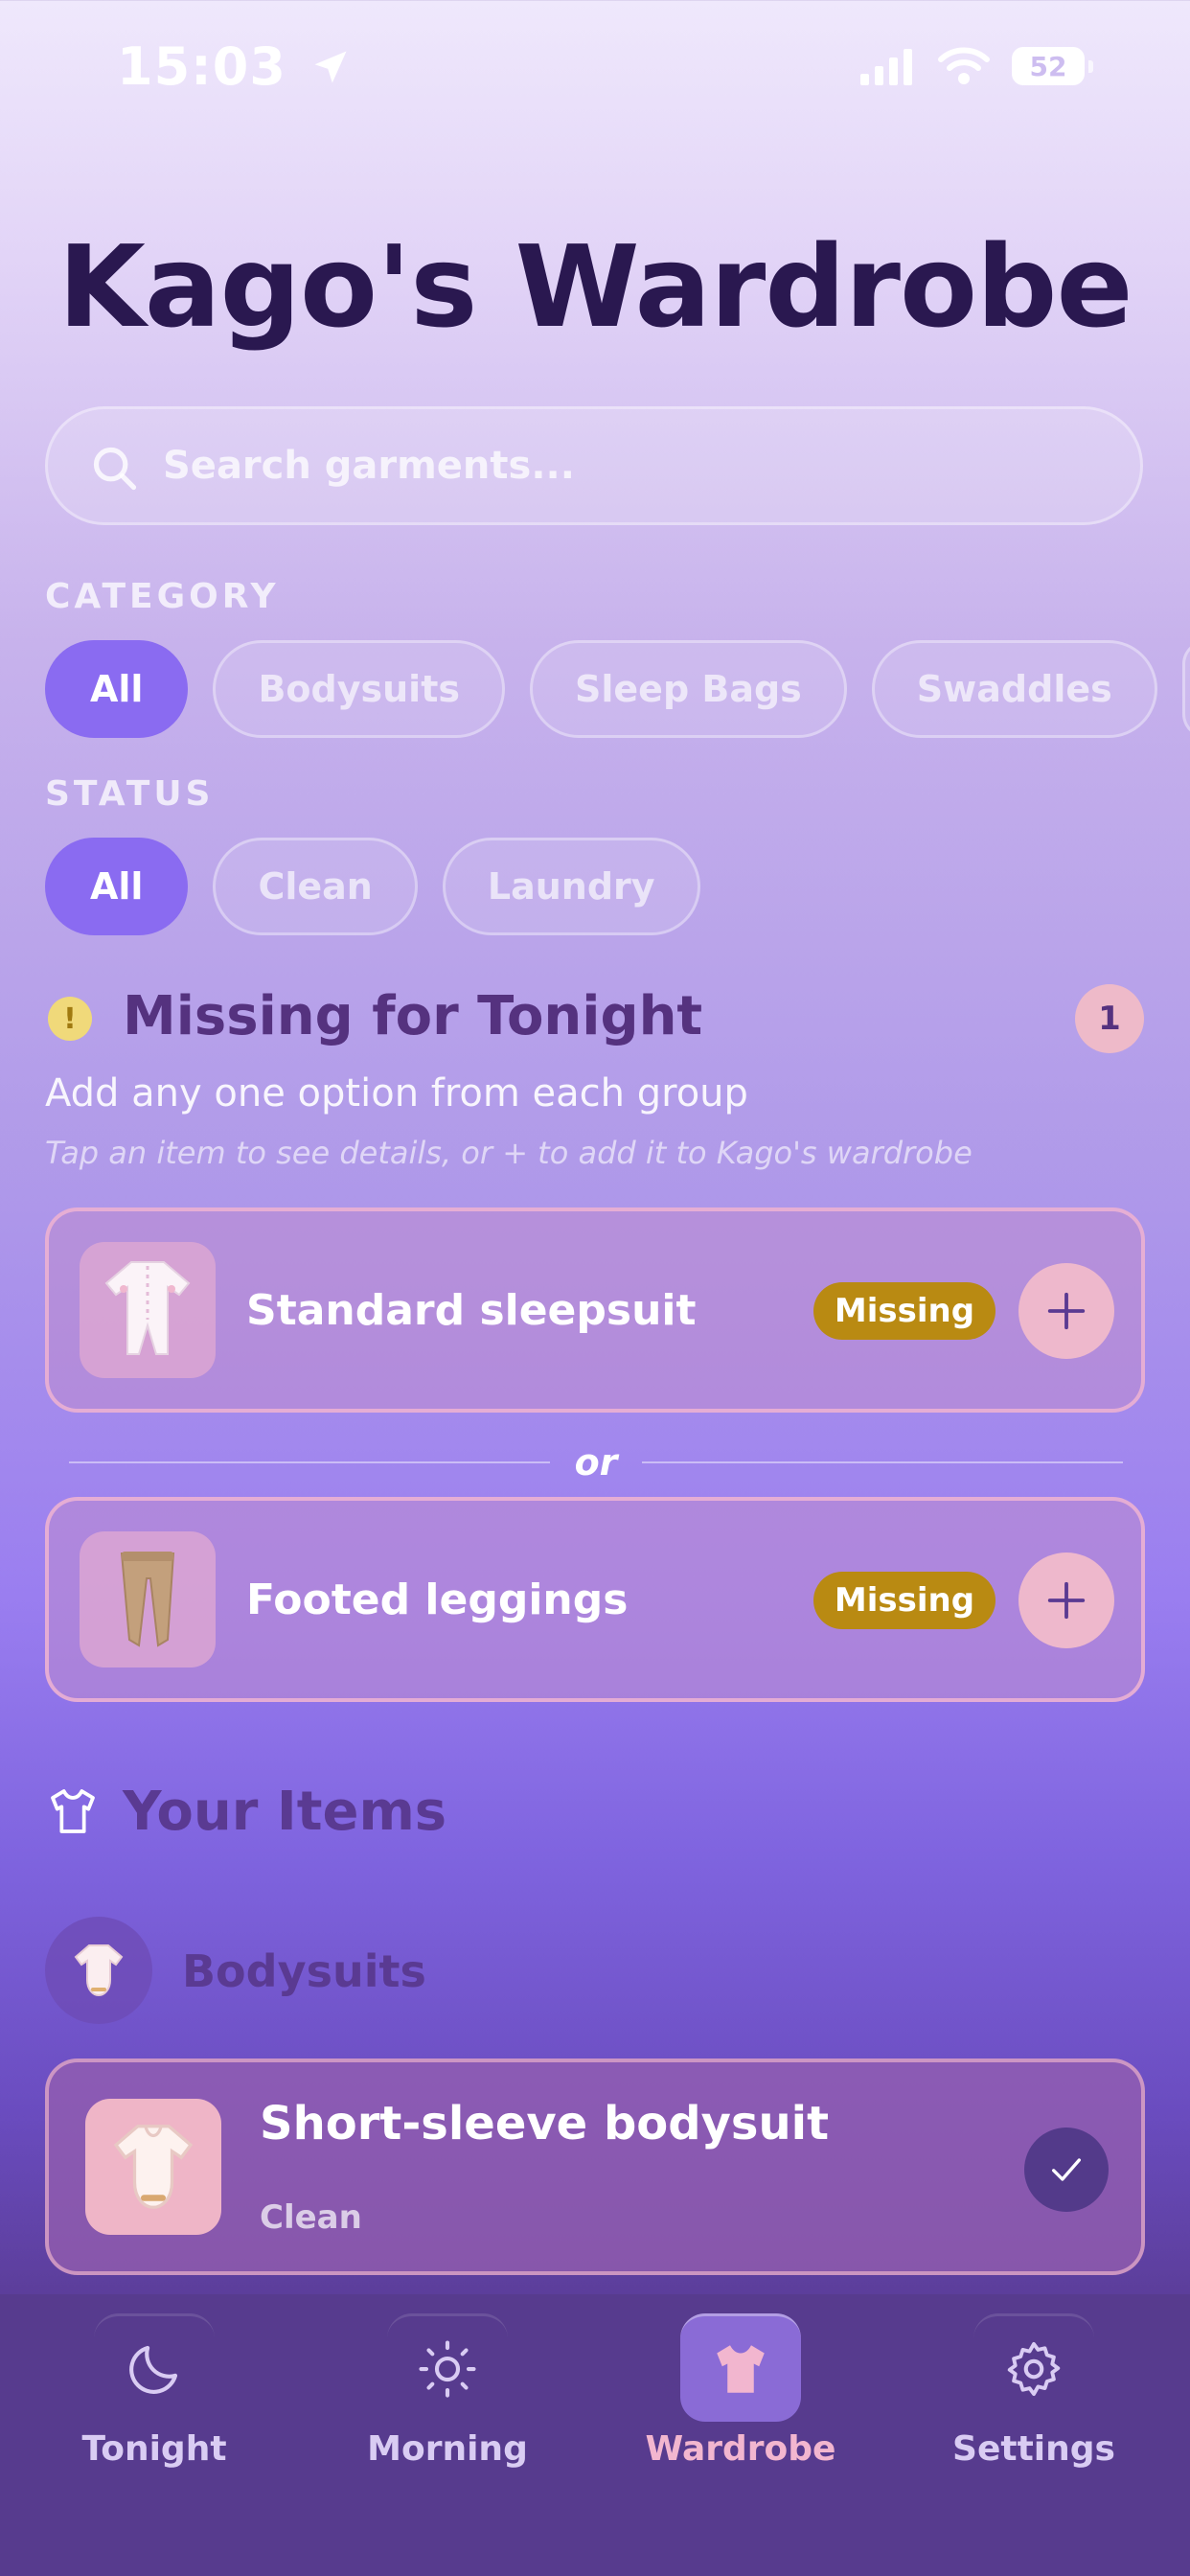 The height and width of the screenshot is (2576, 1190). I want to click on status-icons: 52, so click(976, 66).